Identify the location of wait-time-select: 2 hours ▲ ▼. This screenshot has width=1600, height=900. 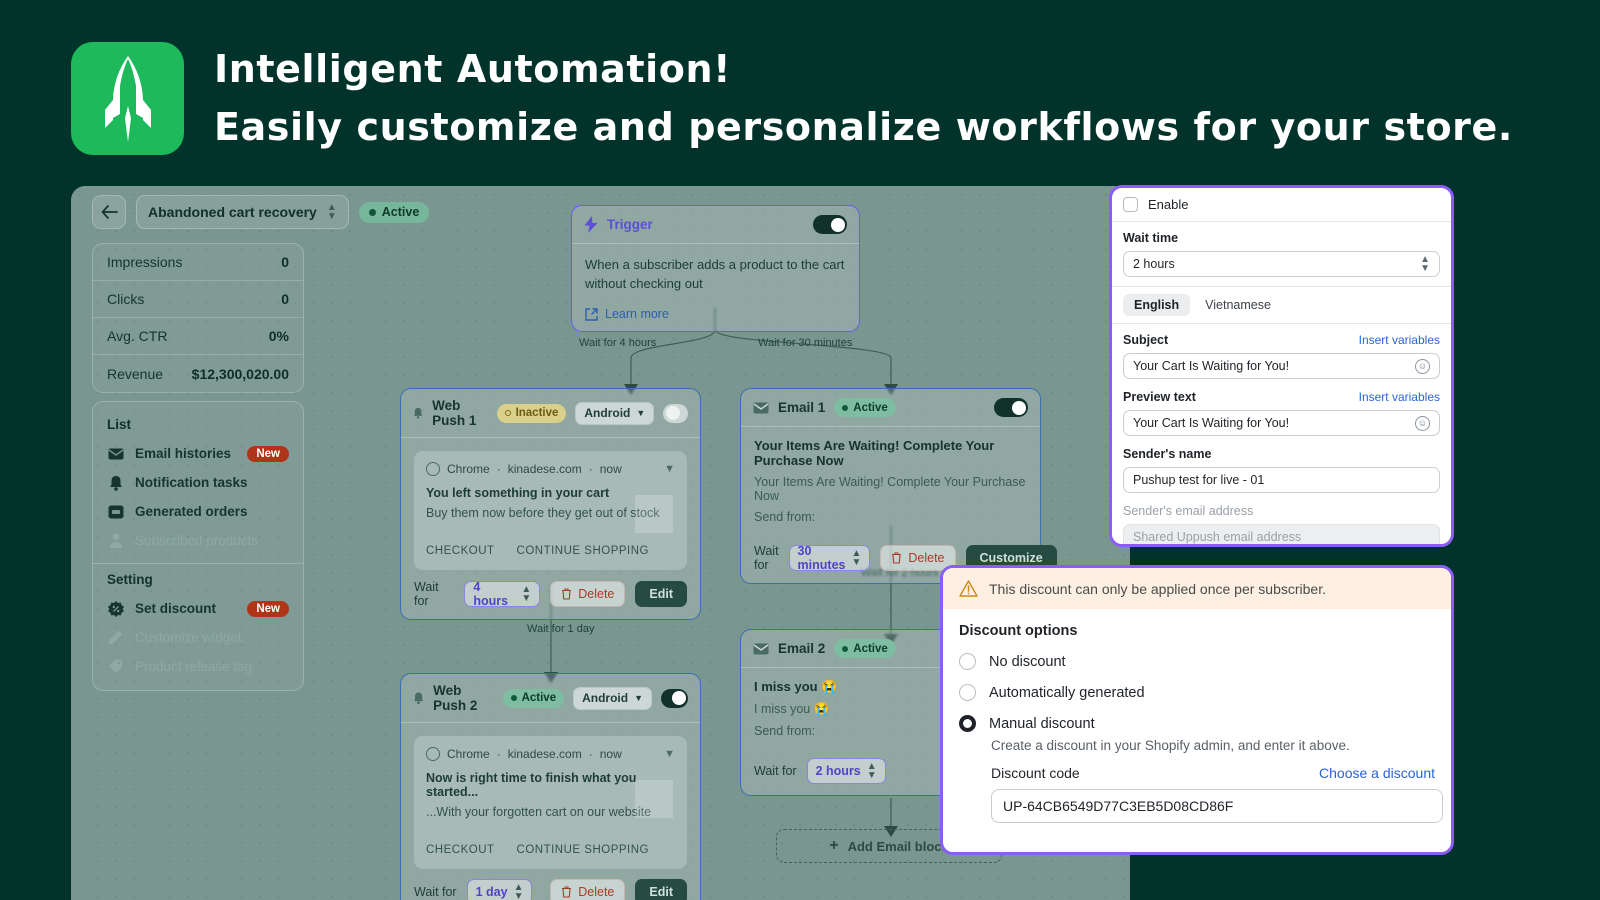
(1281, 264).